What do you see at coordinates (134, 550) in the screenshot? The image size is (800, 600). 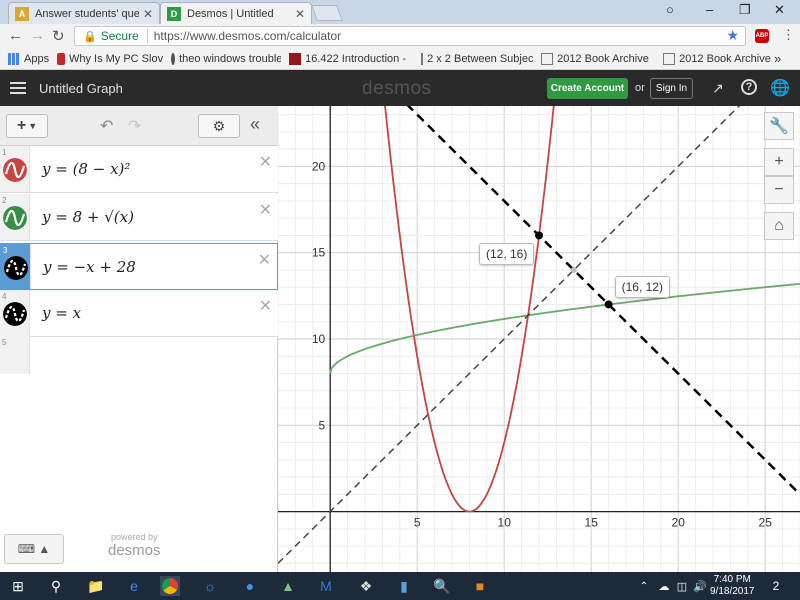 I see `powered-by-logo: desmos` at bounding box center [134, 550].